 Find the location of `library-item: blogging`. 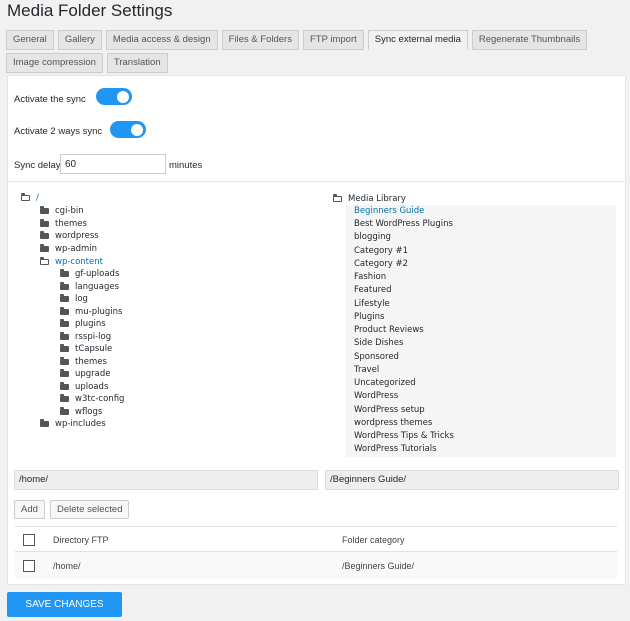

library-item: blogging is located at coordinates (372, 237).